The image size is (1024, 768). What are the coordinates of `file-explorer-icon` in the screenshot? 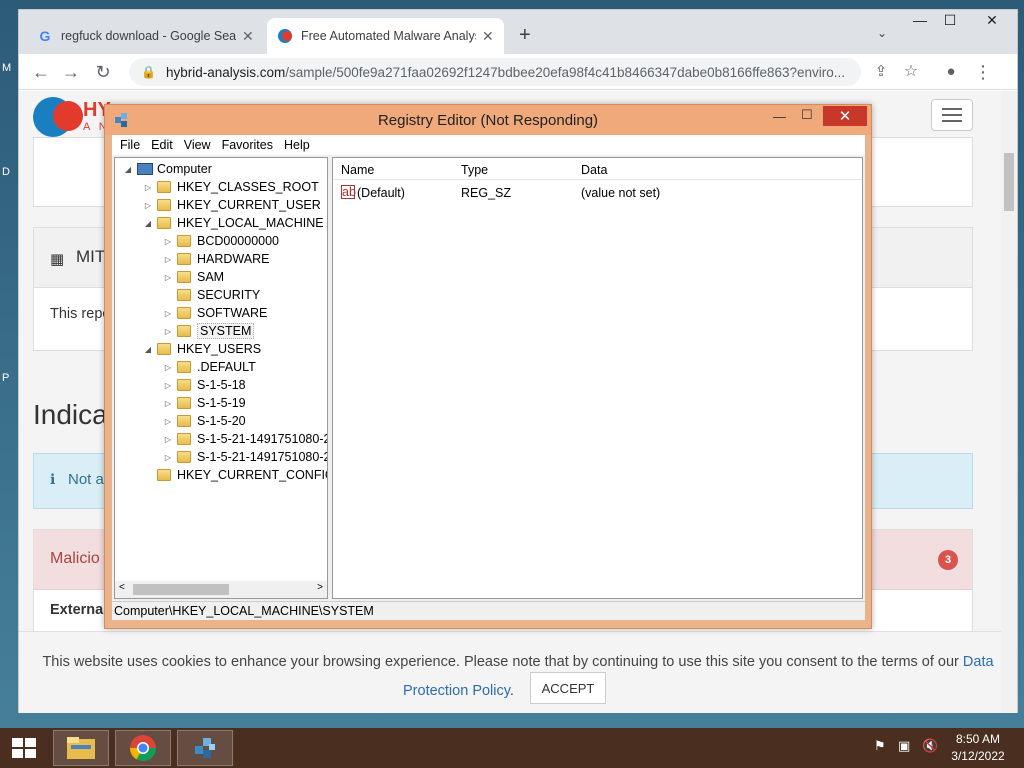 It's located at (81, 748).